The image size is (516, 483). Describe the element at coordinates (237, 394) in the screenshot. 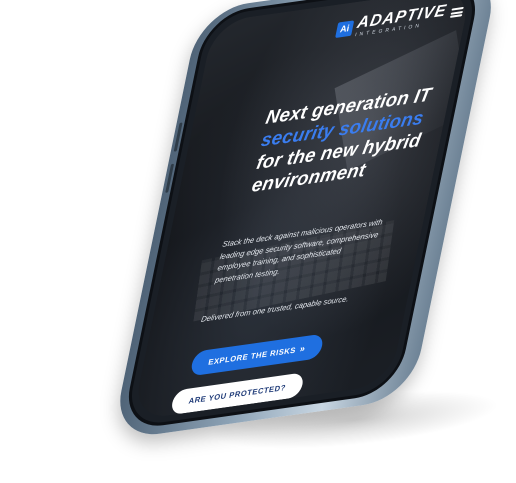

I see `are-you-protected-label: ARE YOU PROTECTED?` at that location.